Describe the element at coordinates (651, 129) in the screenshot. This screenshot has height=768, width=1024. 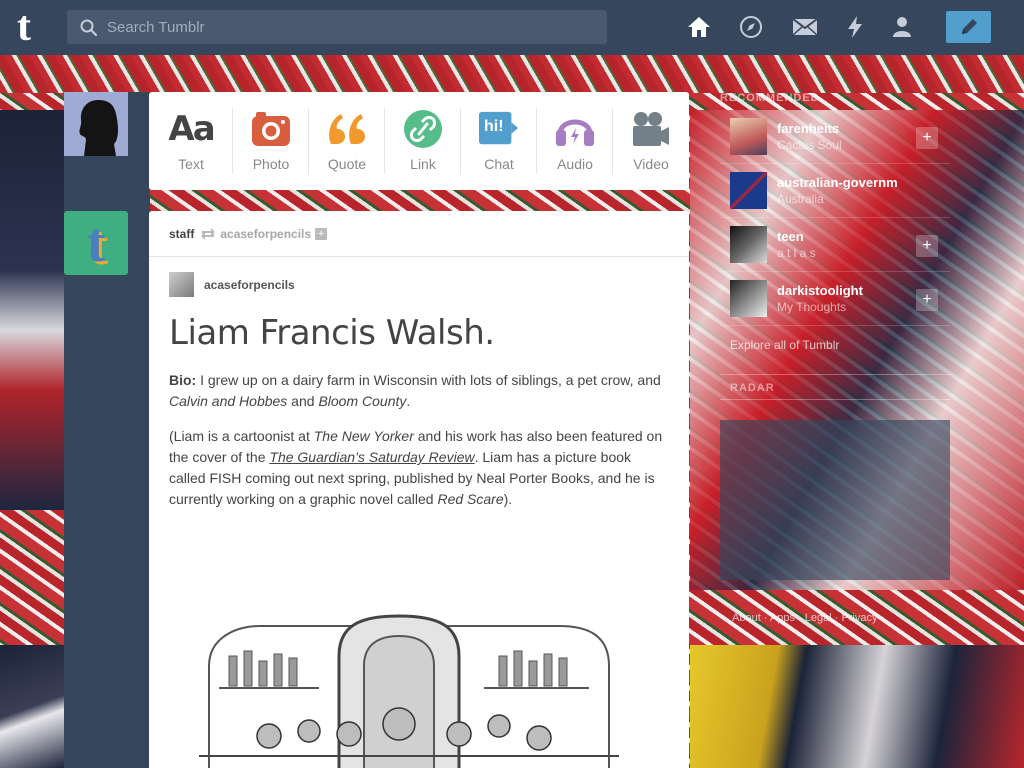
I see `video-camera-icon` at that location.